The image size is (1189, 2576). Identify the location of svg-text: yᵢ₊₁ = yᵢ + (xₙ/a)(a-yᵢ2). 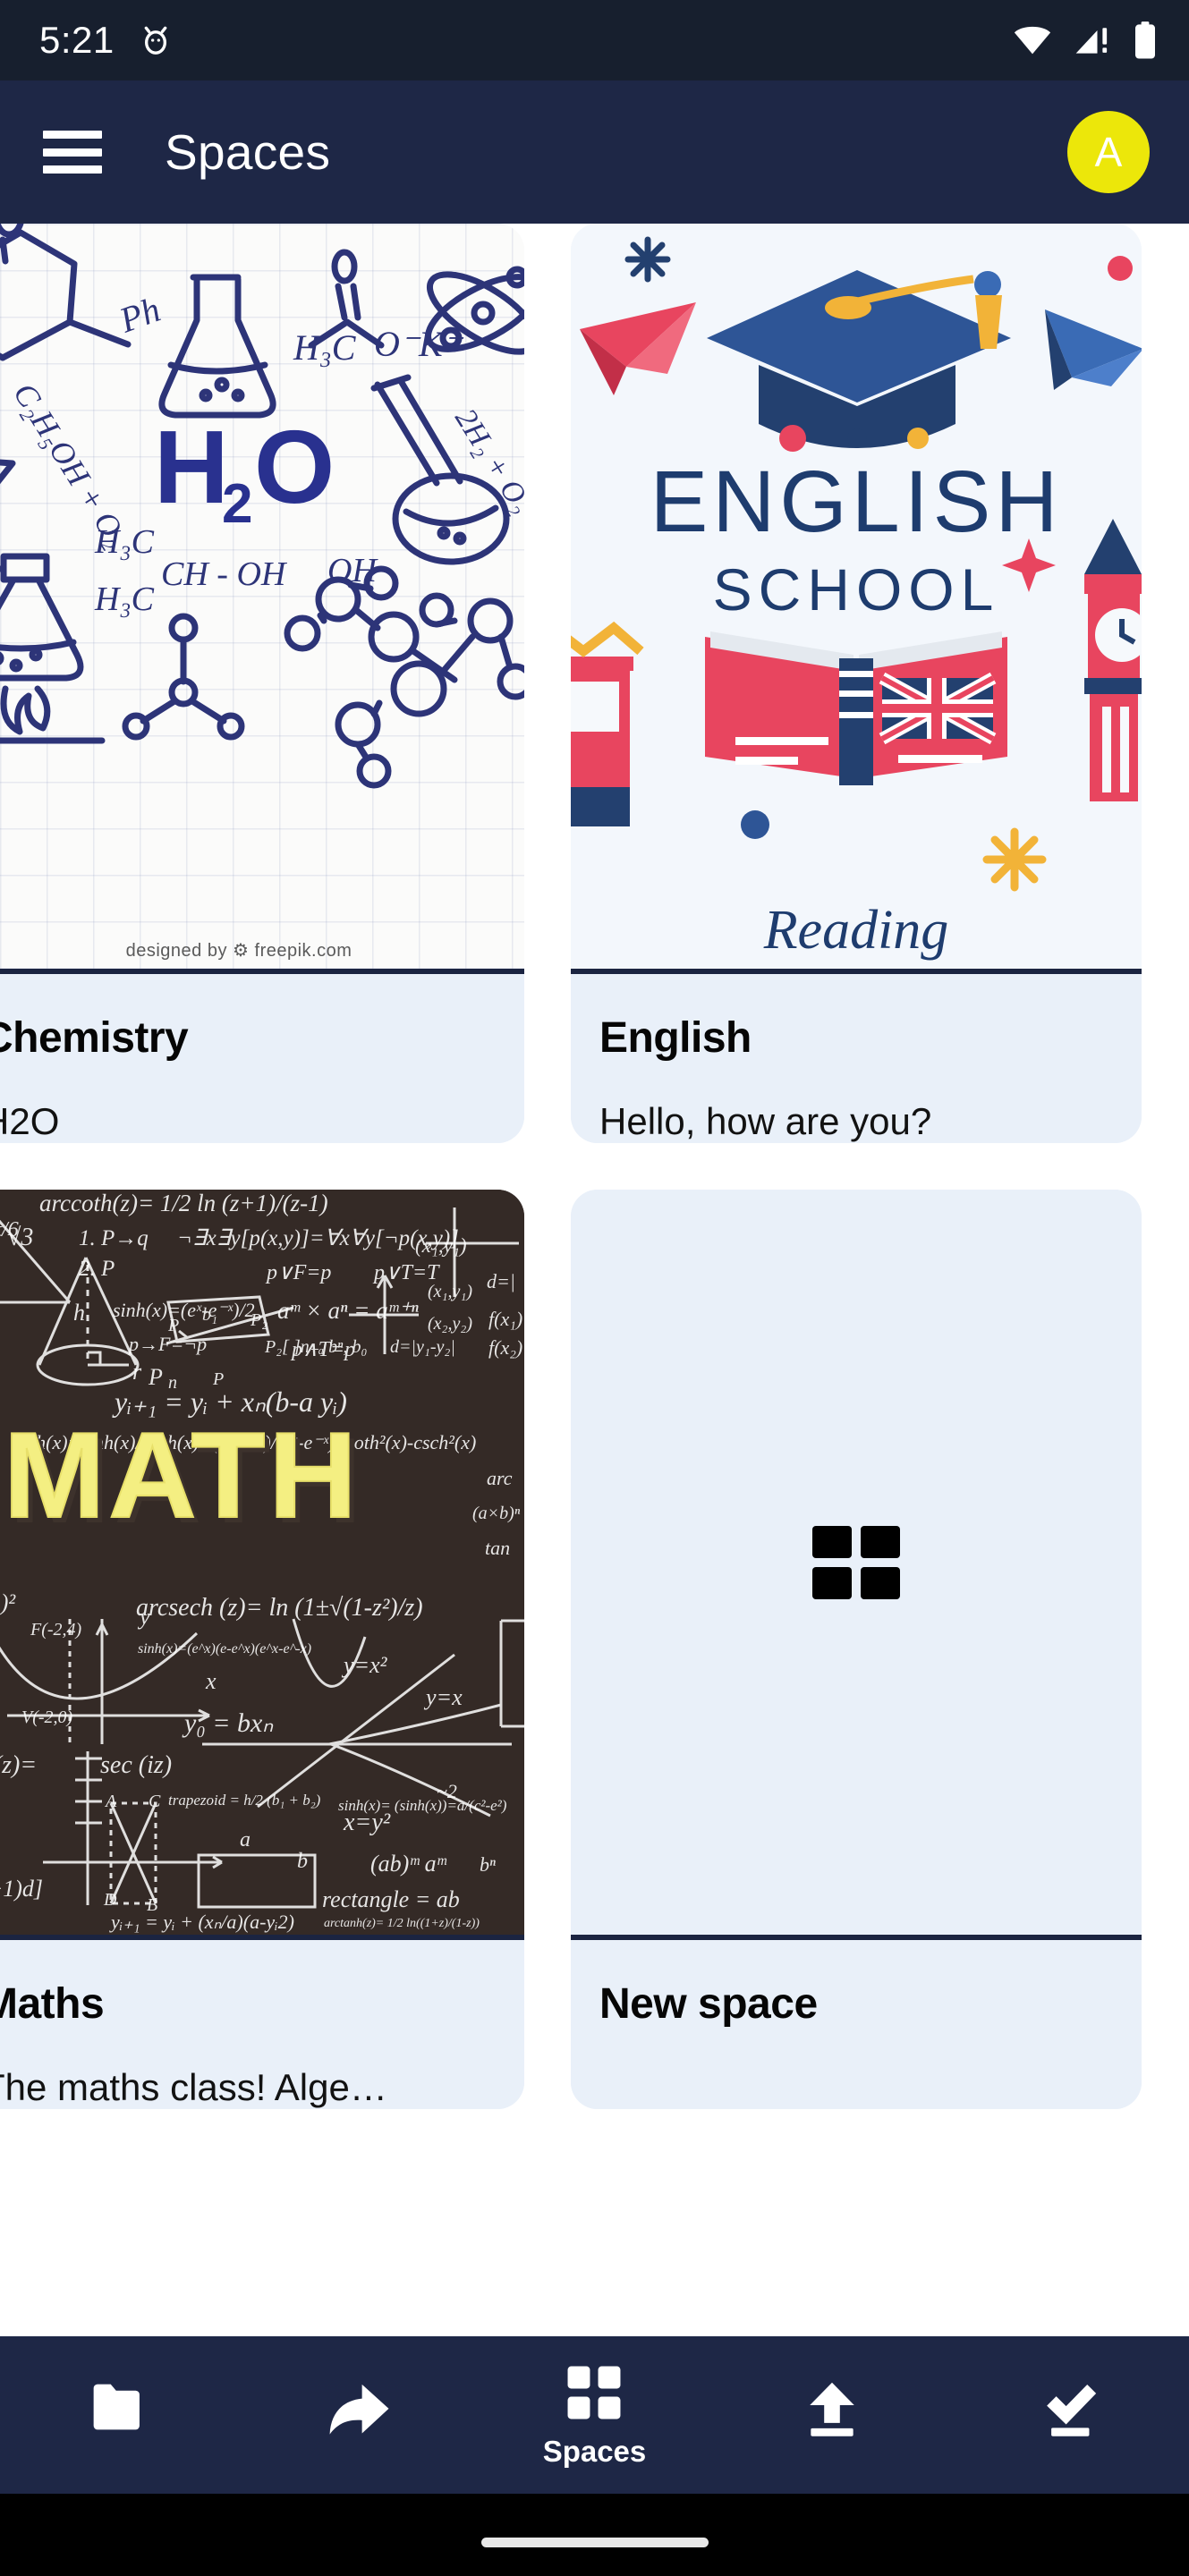
(201, 1922).